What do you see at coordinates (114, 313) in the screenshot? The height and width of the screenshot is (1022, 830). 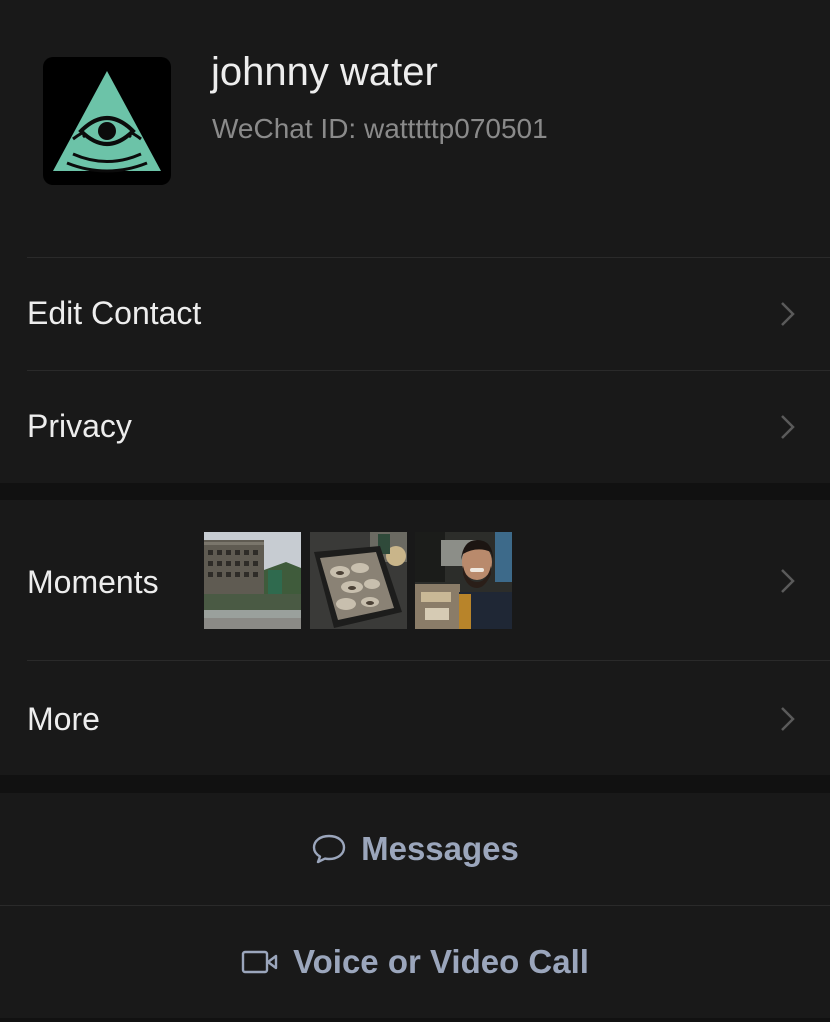 I see `edit-contact-label: Edit Contact` at bounding box center [114, 313].